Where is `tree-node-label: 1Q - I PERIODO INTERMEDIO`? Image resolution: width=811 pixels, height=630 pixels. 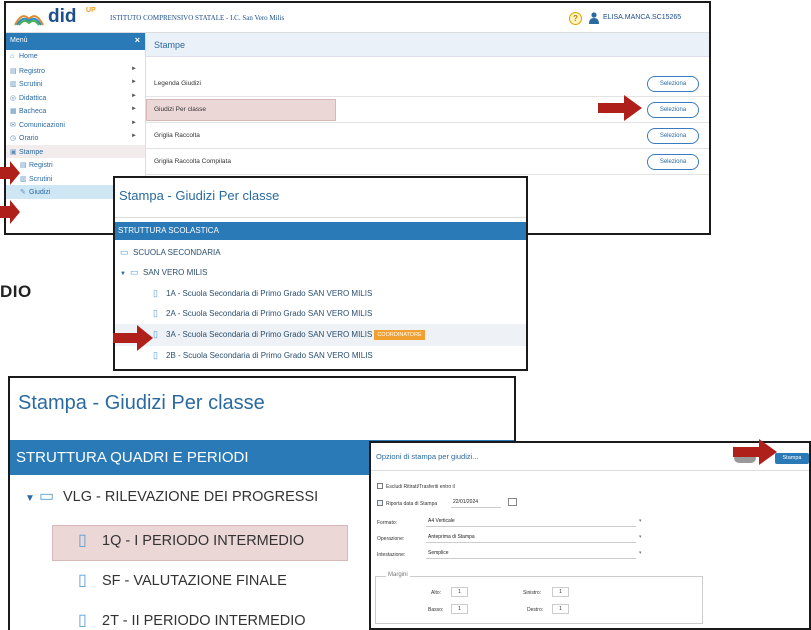 tree-node-label: 1Q - I PERIODO INTERMEDIO is located at coordinates (203, 541).